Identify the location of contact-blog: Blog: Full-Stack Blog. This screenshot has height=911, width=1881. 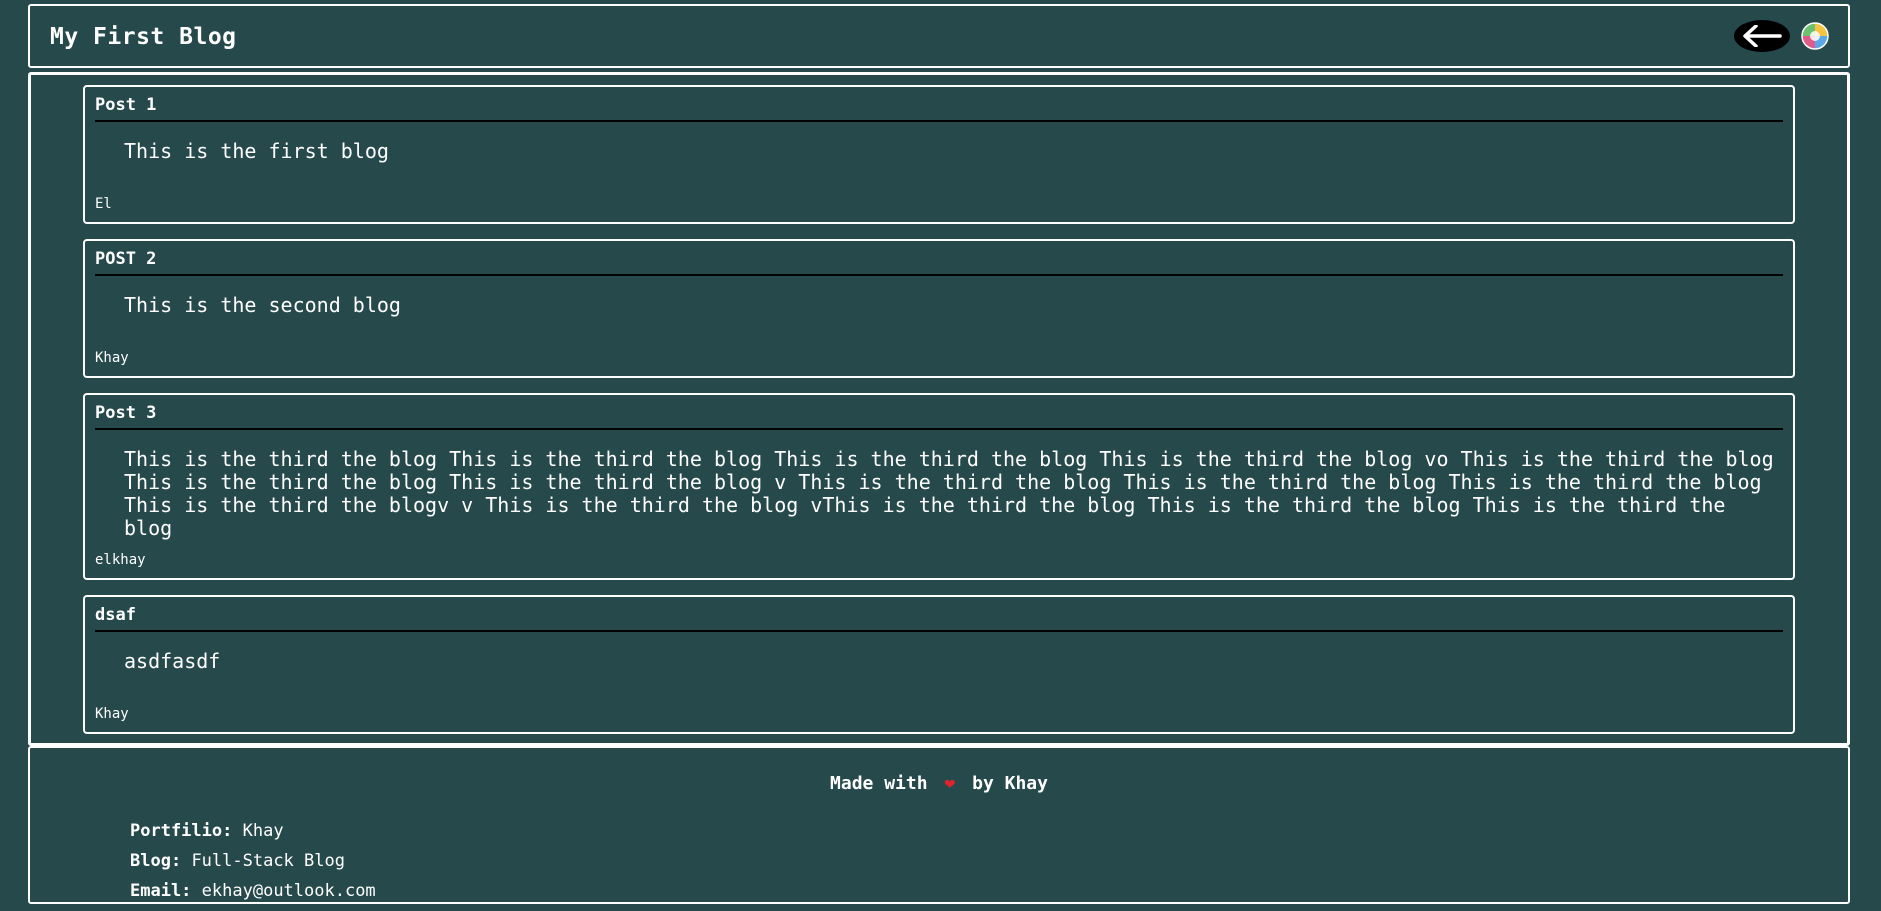
(253, 861).